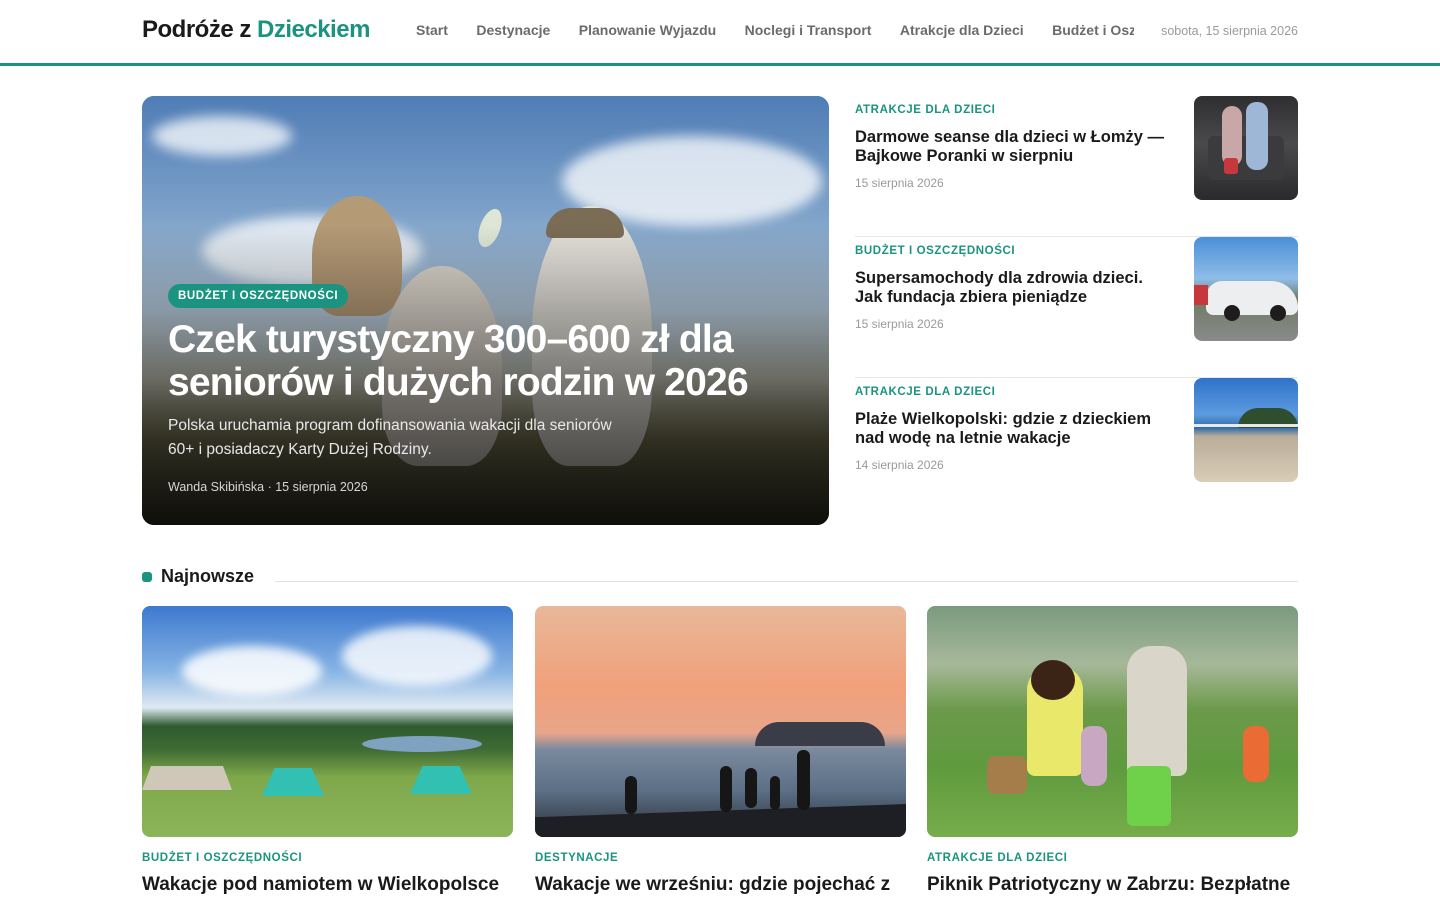 Image resolution: width=1440 pixels, height=900 pixels. I want to click on thumbnail-pier, so click(1246, 425).